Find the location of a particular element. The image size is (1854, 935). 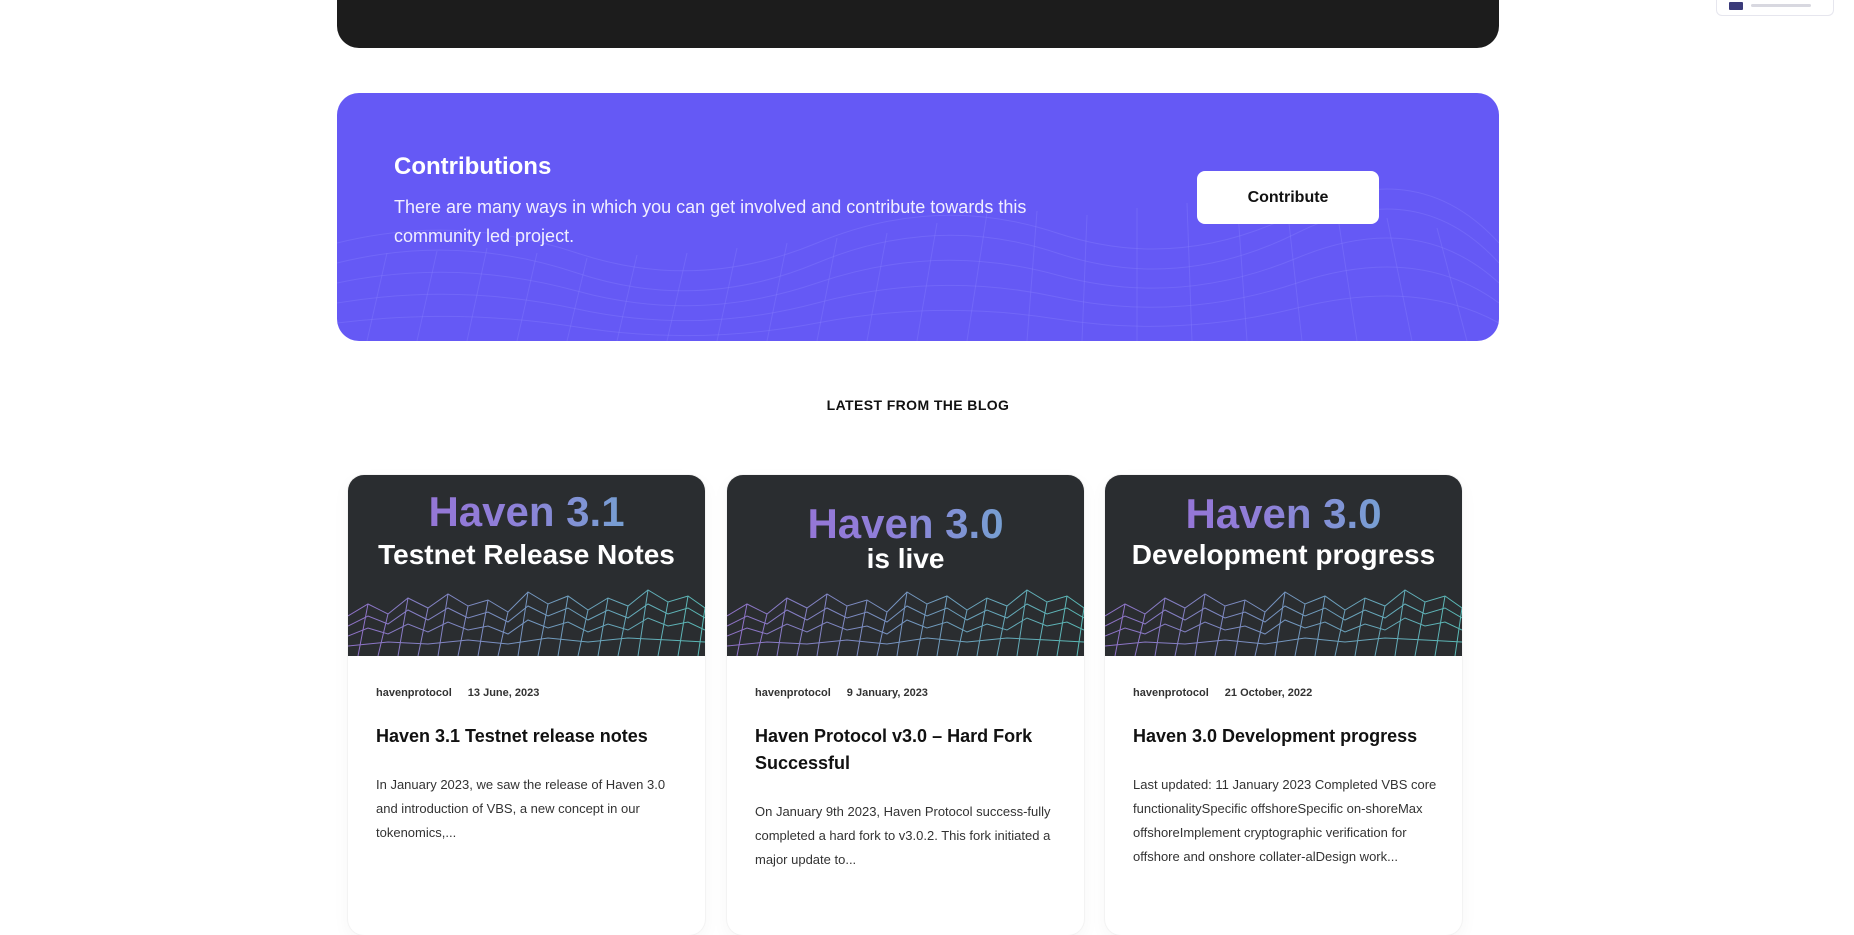

post-date: 21 October, 2022 is located at coordinates (1268, 693).